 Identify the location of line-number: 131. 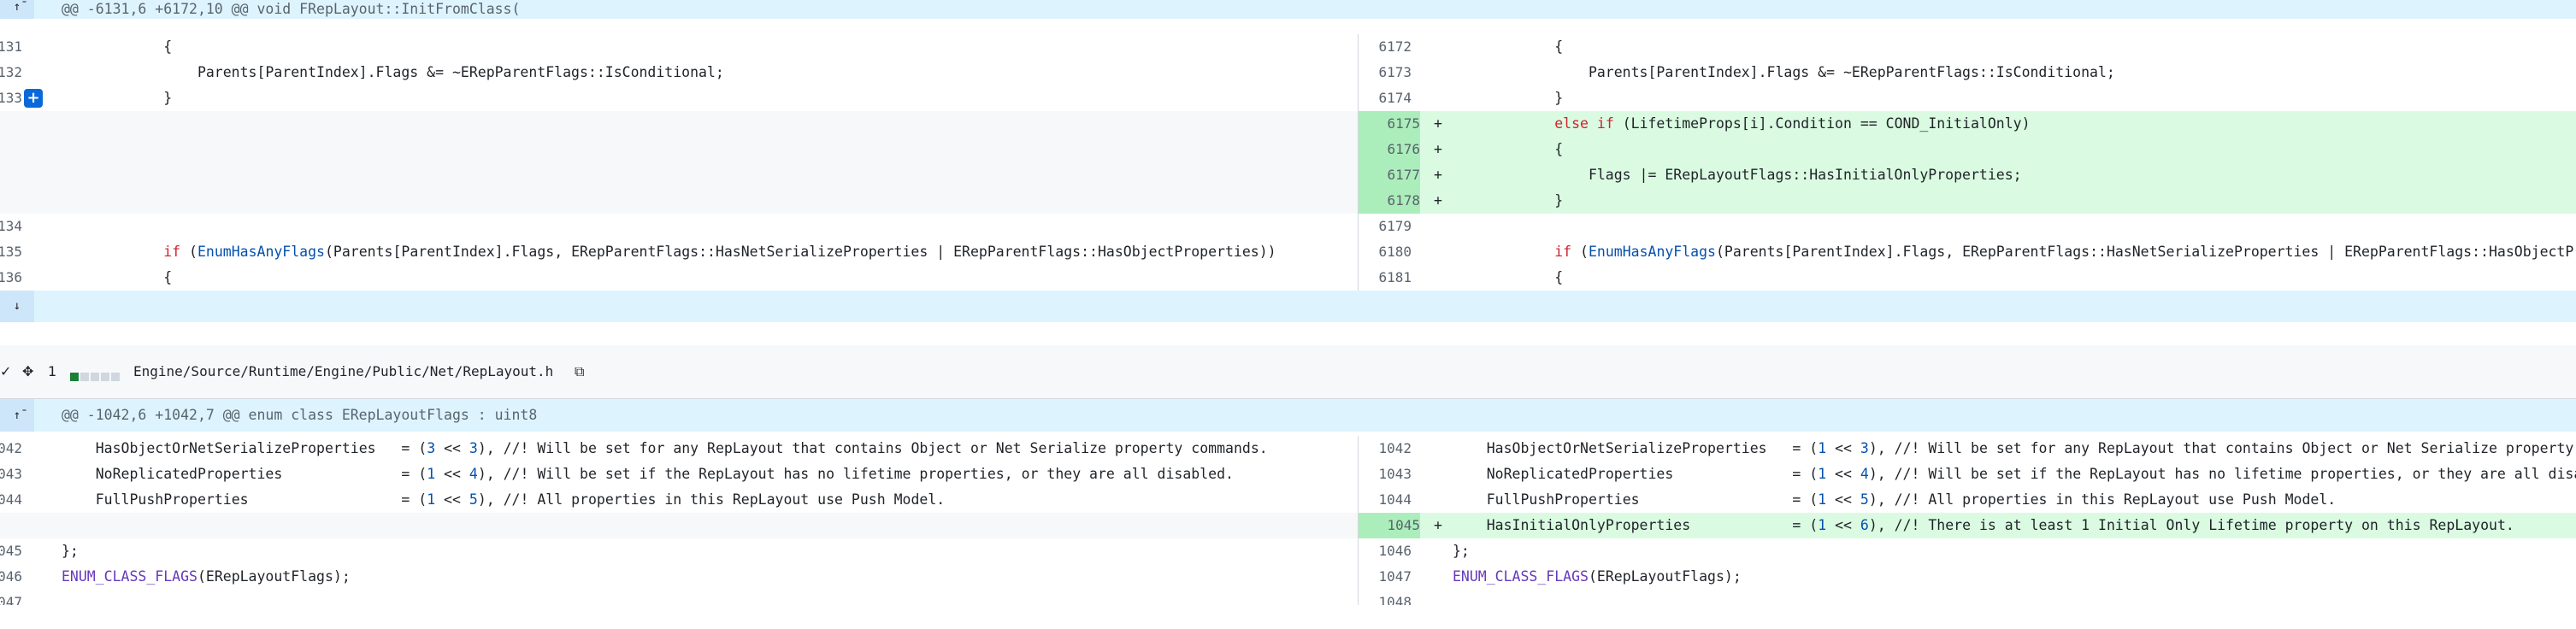
(11, 47).